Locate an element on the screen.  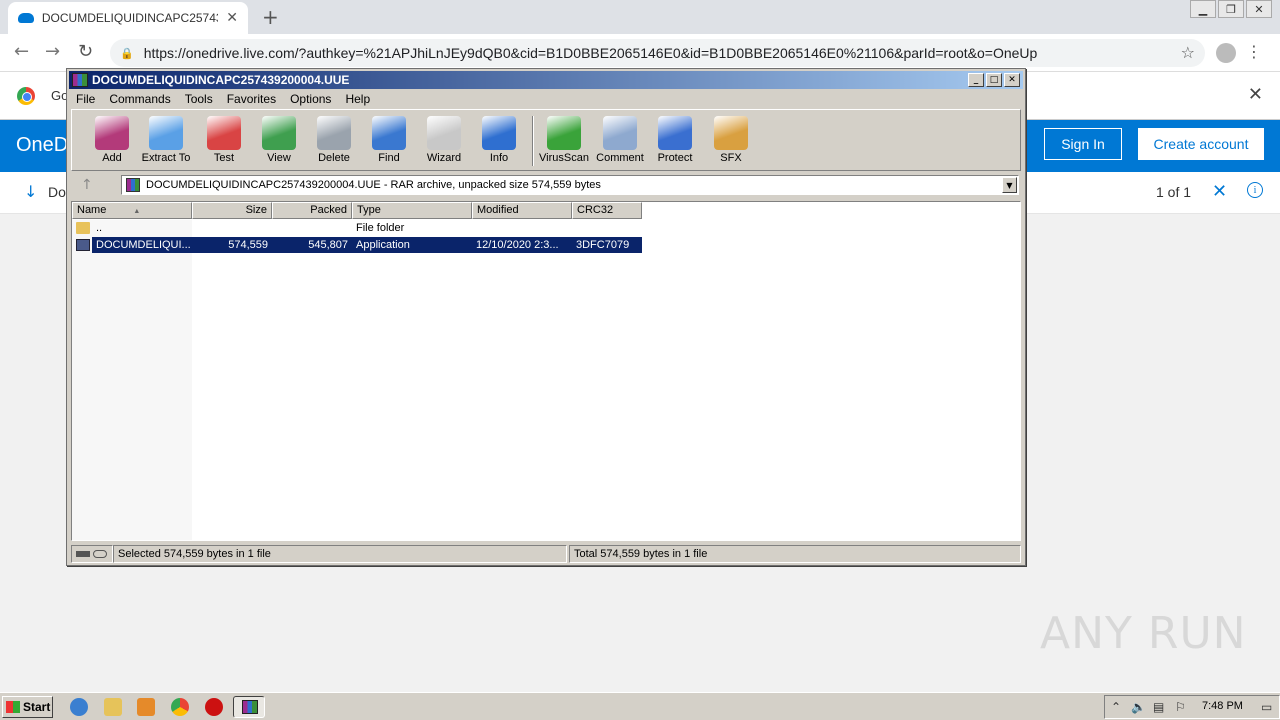
menu-commands: Commands is located at coordinates (139, 99).